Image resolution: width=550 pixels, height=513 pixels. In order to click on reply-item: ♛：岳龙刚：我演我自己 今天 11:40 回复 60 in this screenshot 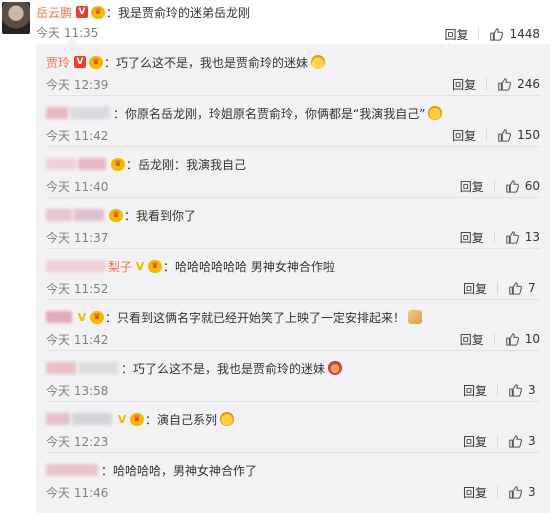, I will do `click(298, 170)`.